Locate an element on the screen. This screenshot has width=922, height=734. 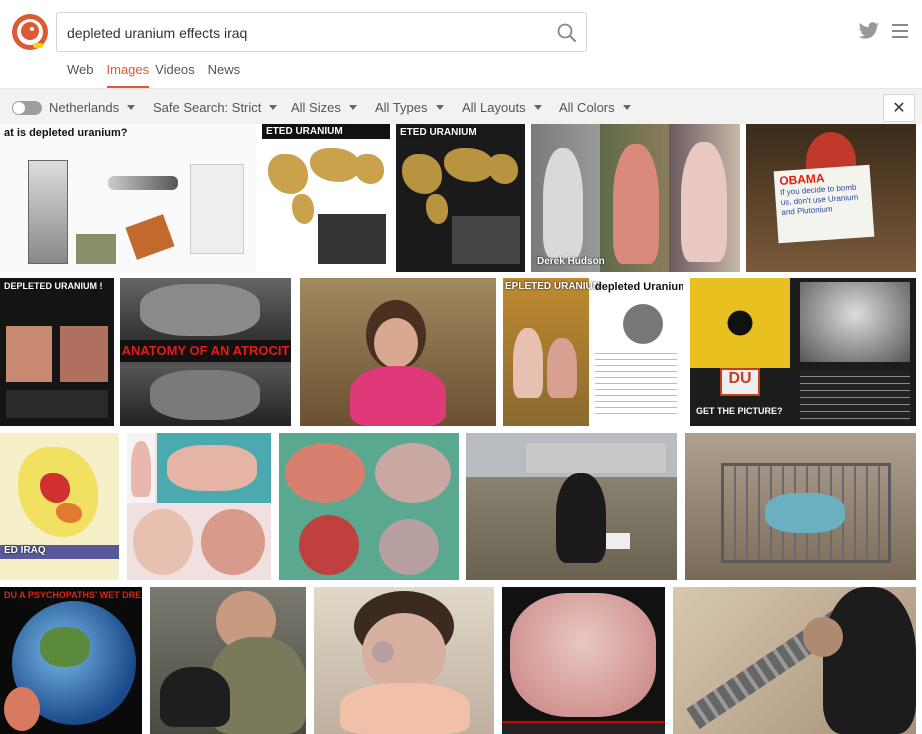
layout-label: All Layouts is located at coordinates (494, 107).